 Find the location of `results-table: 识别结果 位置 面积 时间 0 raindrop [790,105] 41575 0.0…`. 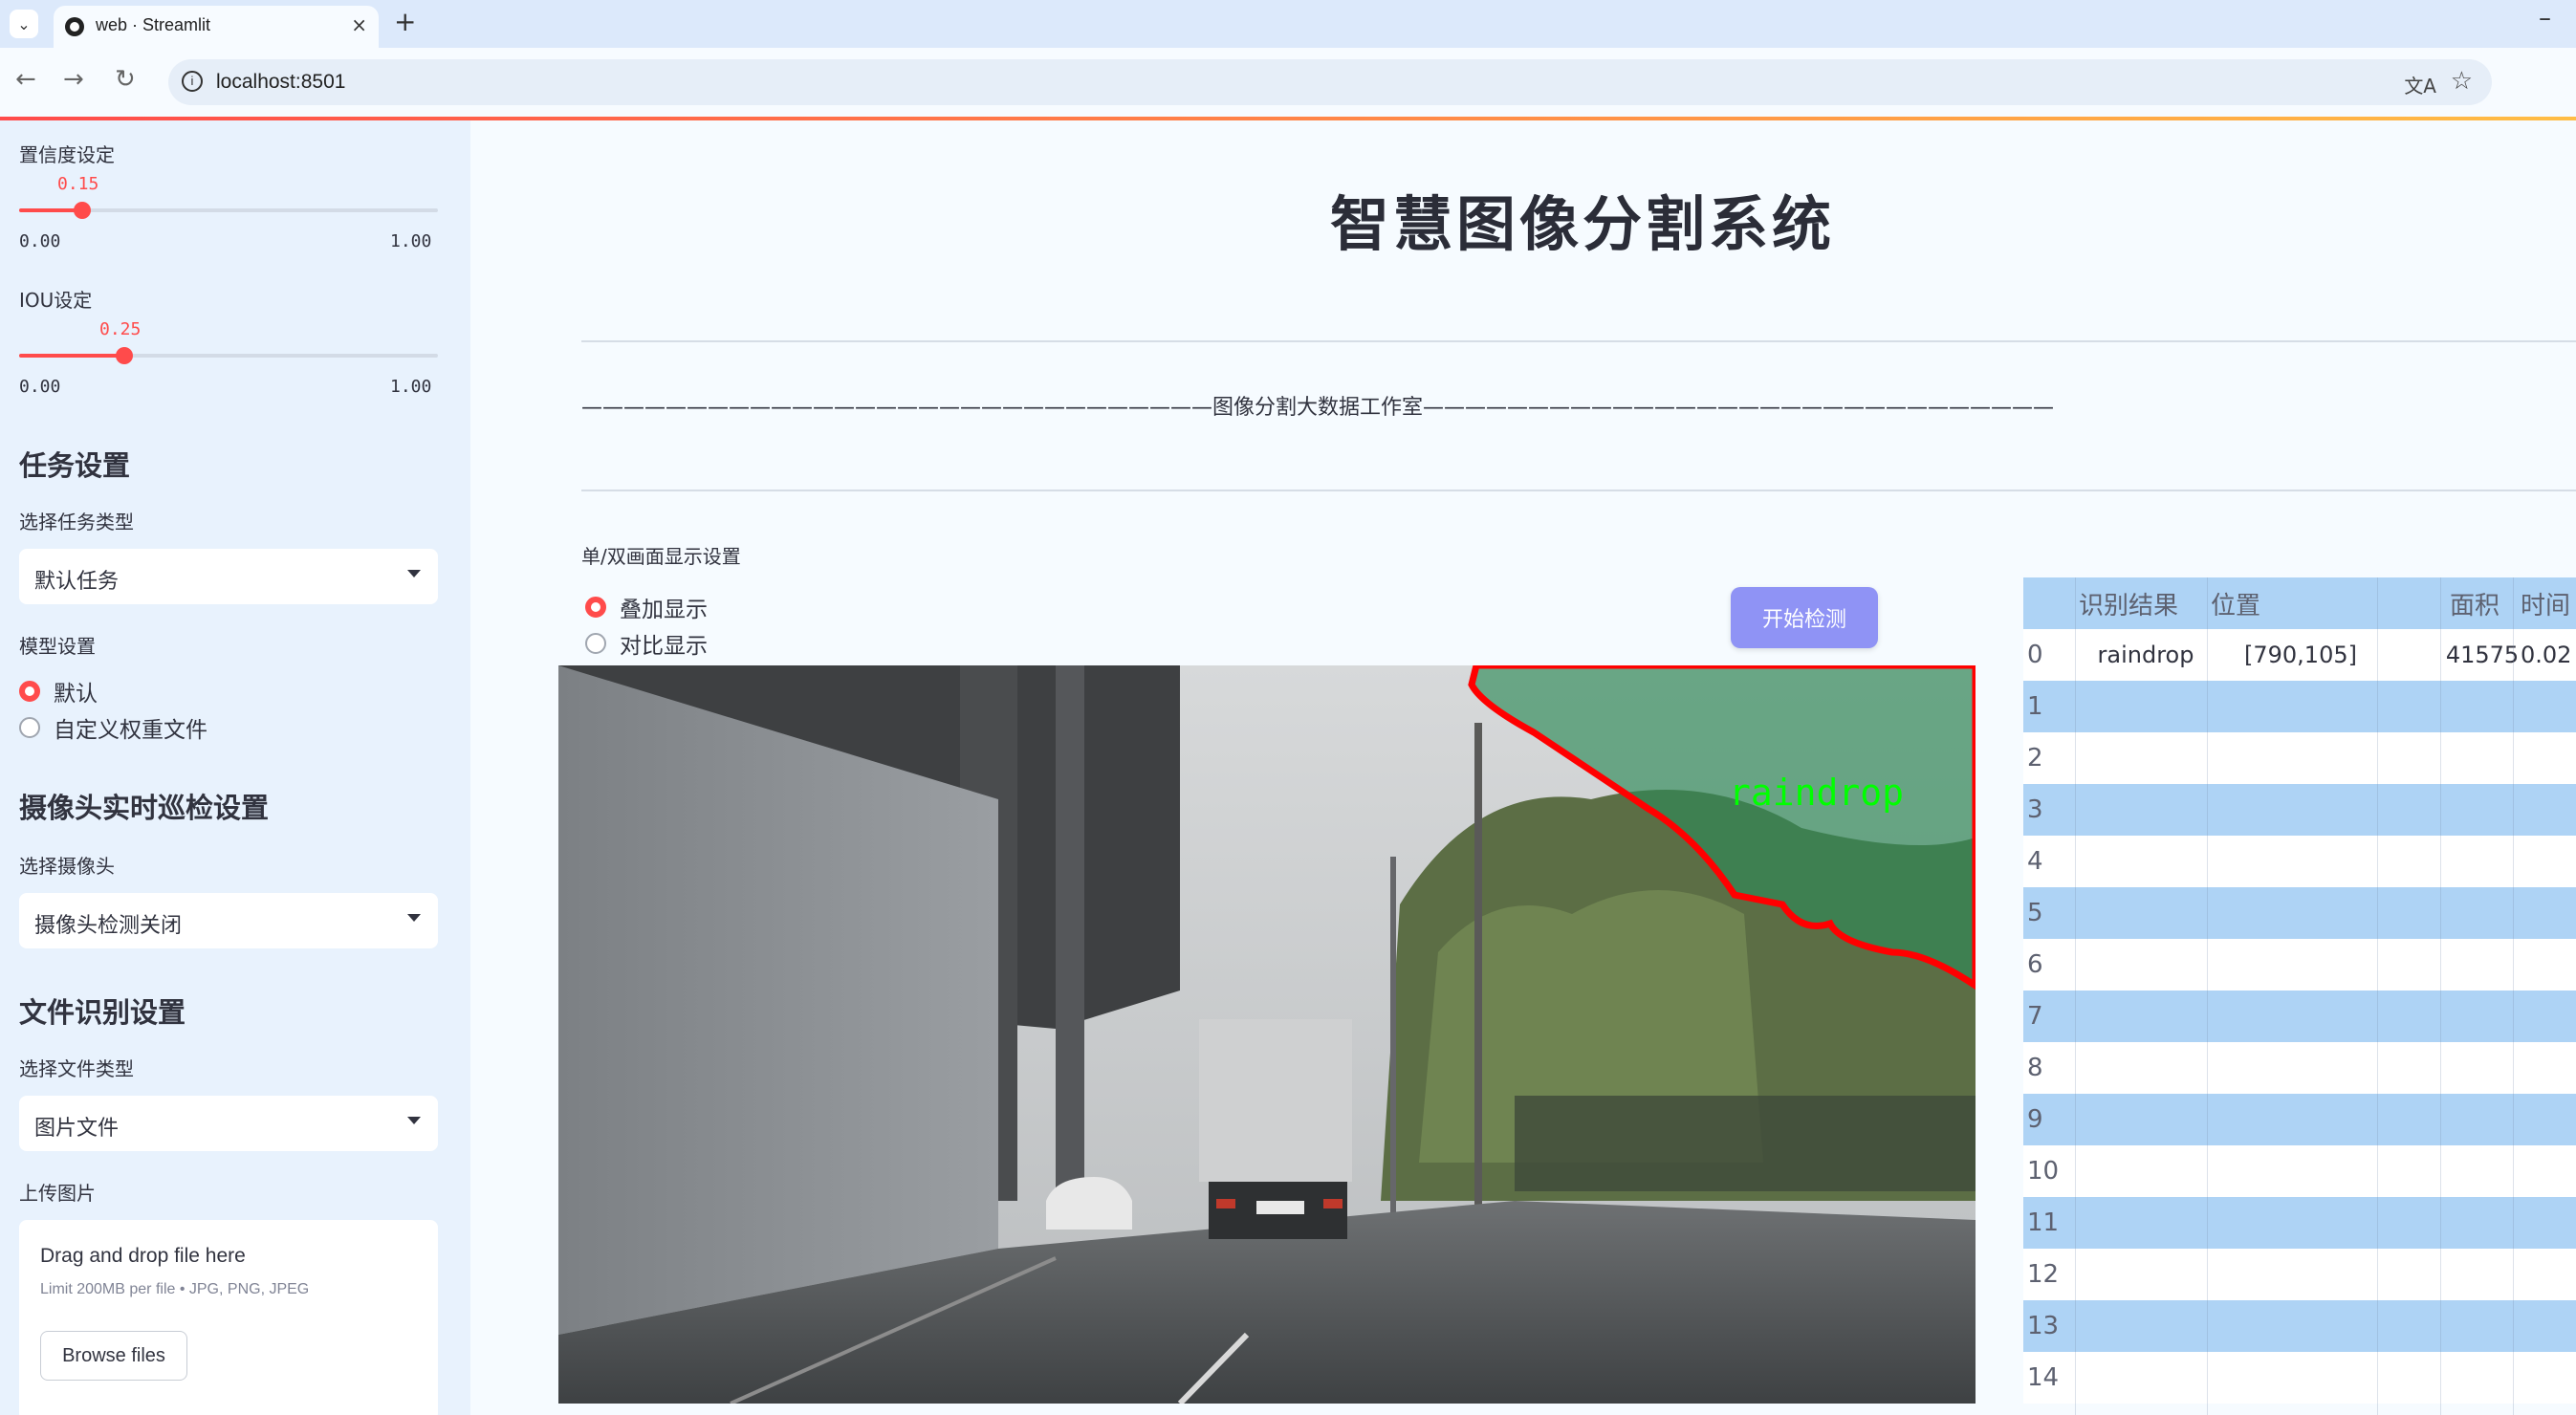

results-table: 识别结果 位置 面积 时间 0 raindrop [790,105] 41575 0.0… is located at coordinates (2299, 996).